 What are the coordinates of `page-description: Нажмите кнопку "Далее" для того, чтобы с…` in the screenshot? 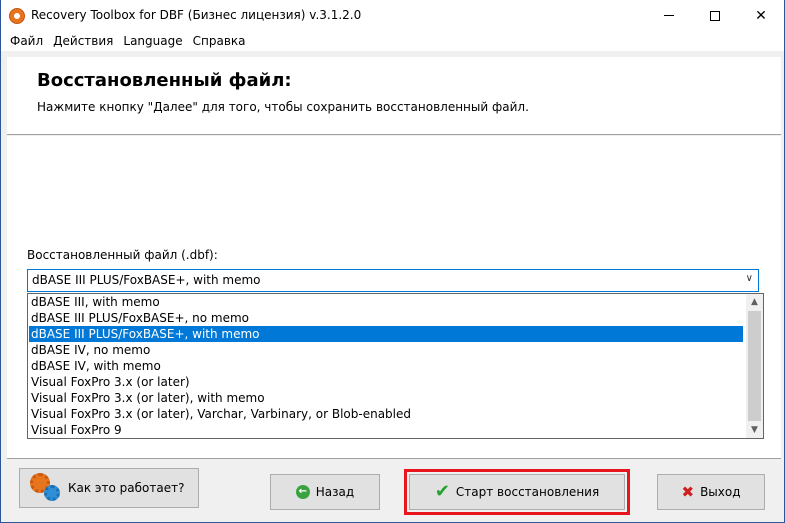 It's located at (283, 107).